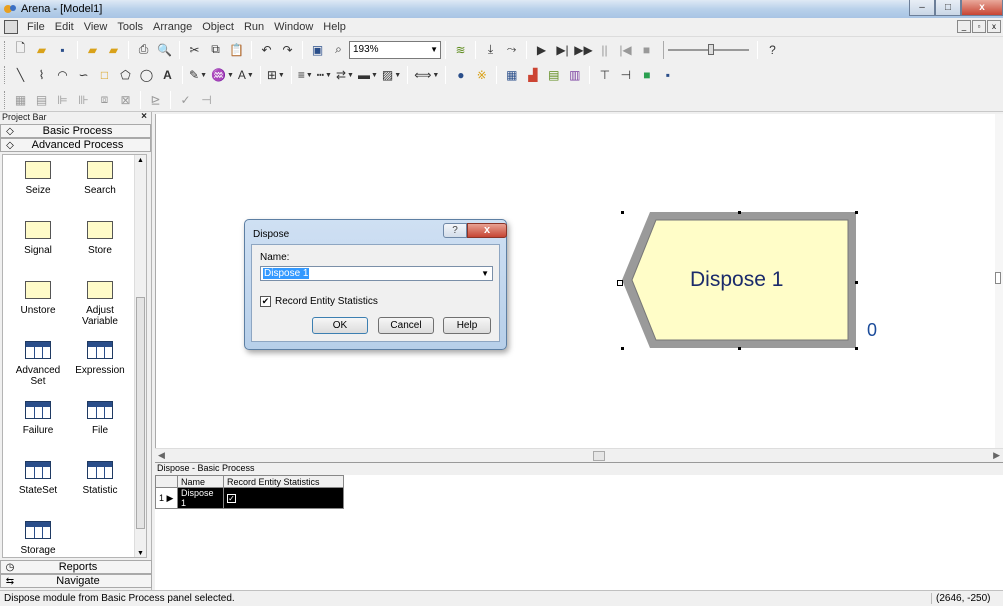 This screenshot has height=606, width=1003. I want to click on module-seize: Seize, so click(38, 178).